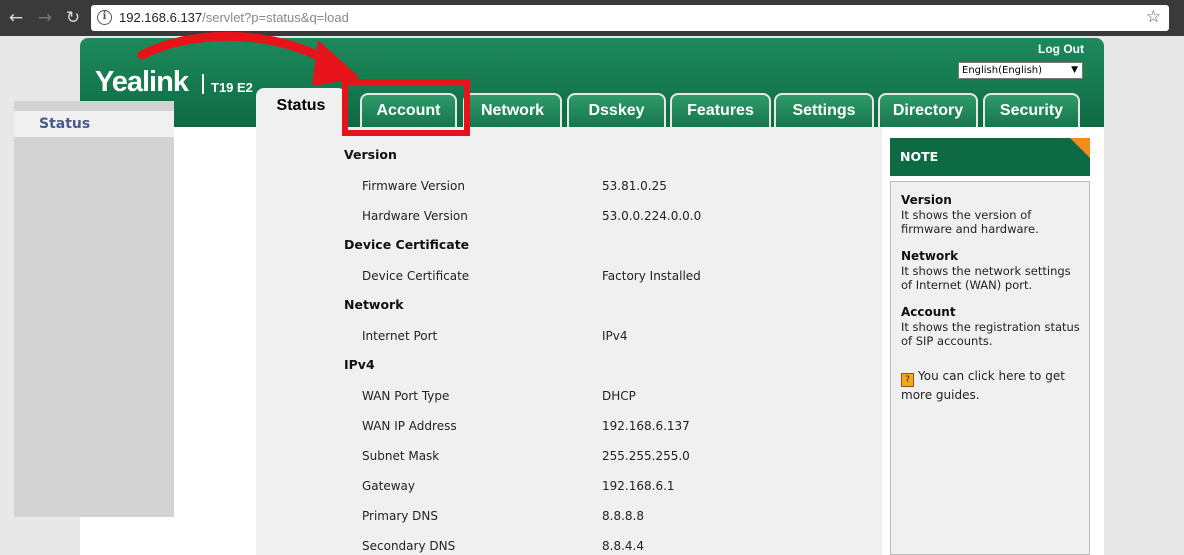 The width and height of the screenshot is (1184, 555). What do you see at coordinates (236, 49) in the screenshot?
I see `arrow-shaft` at bounding box center [236, 49].